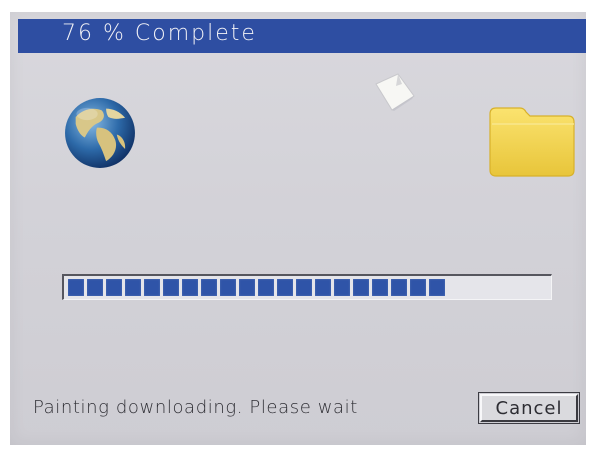  I want to click on cancel-button: Cancel, so click(529, 408).